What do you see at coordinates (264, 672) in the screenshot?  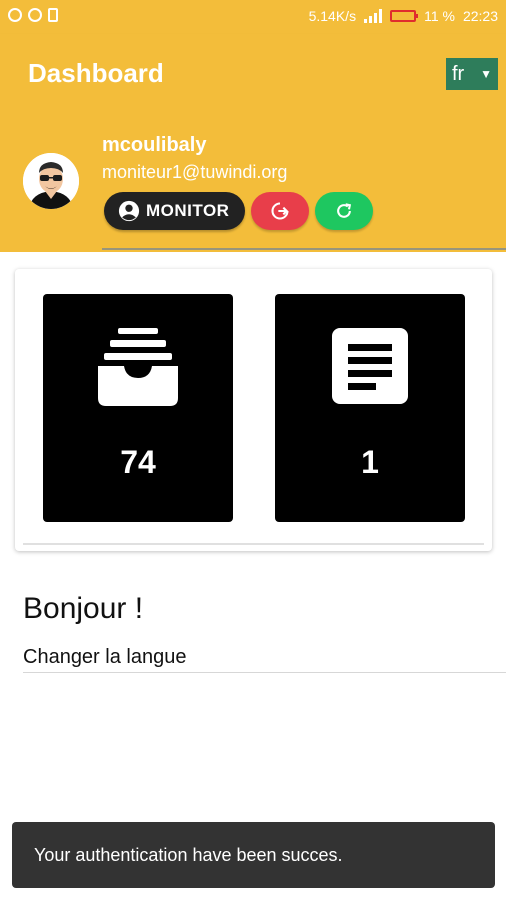 I see `change-language-underline` at bounding box center [264, 672].